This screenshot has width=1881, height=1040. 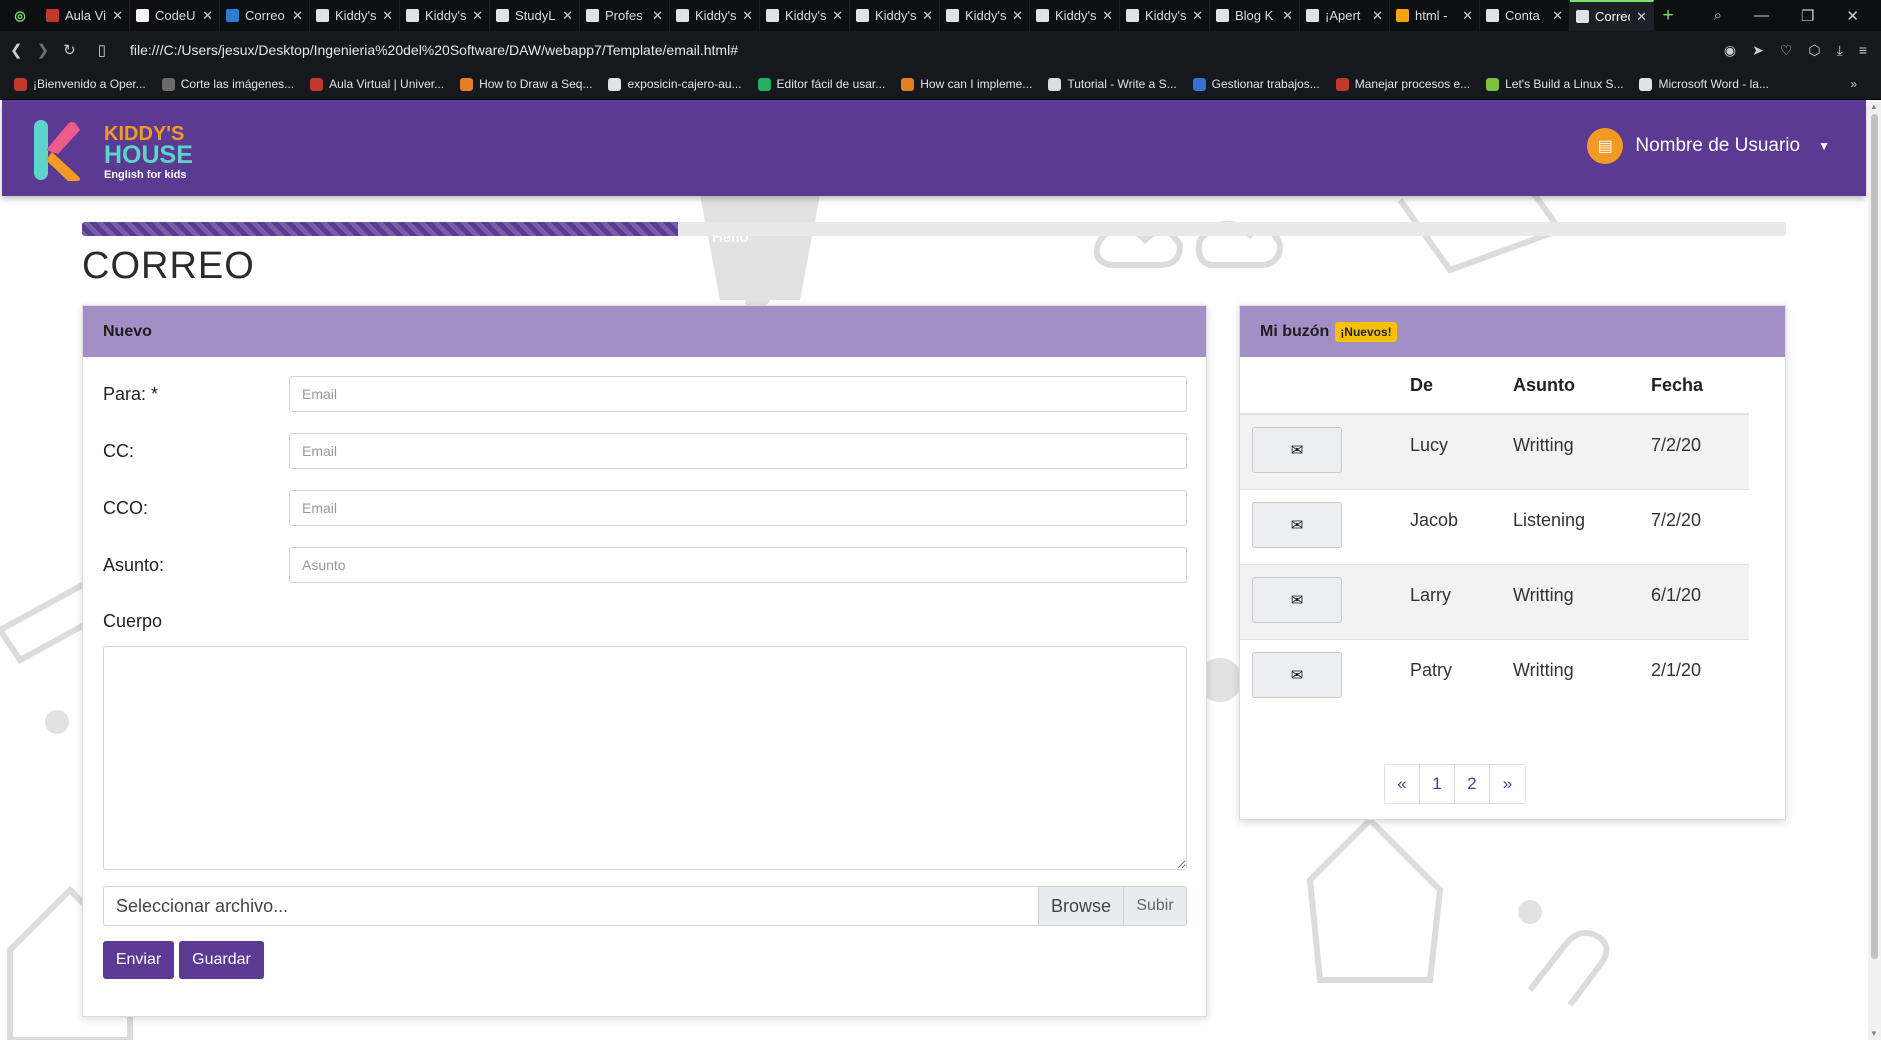 I want to click on bcc-email-input, so click(x=738, y=508).